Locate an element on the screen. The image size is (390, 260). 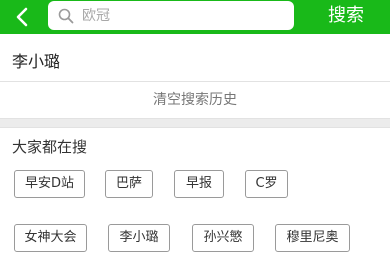
hot-tag: C罗 is located at coordinates (266, 184).